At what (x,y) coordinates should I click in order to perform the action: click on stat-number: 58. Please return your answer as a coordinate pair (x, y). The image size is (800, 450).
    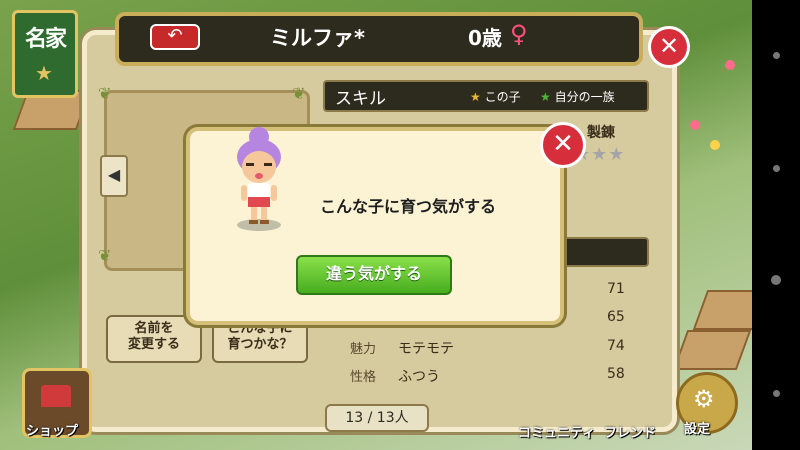
    Looking at the image, I should click on (616, 374).